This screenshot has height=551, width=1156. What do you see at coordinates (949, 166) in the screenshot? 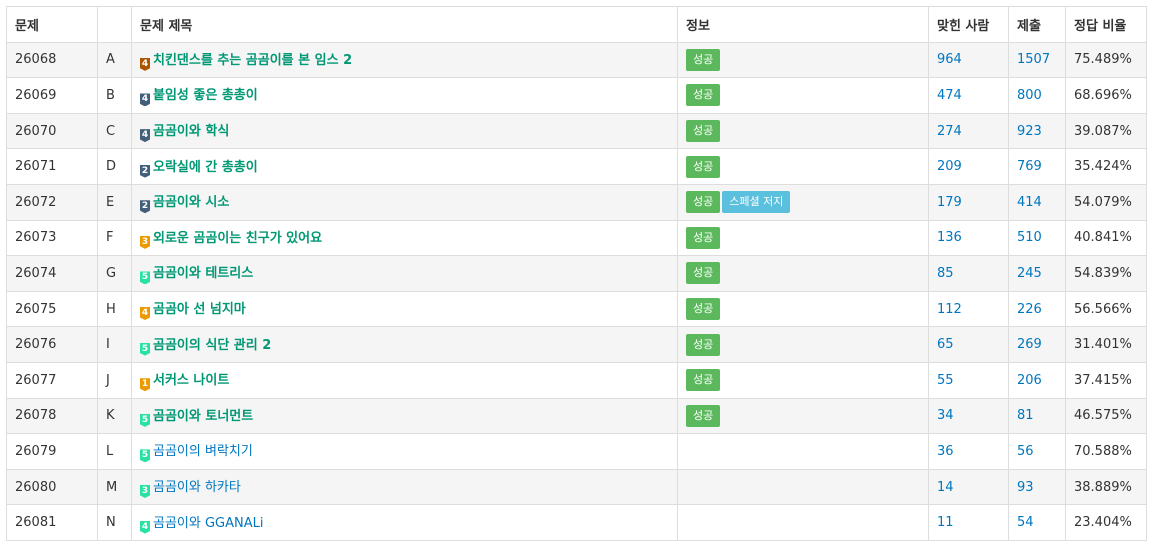
I see `solved-count-link: 209` at bounding box center [949, 166].